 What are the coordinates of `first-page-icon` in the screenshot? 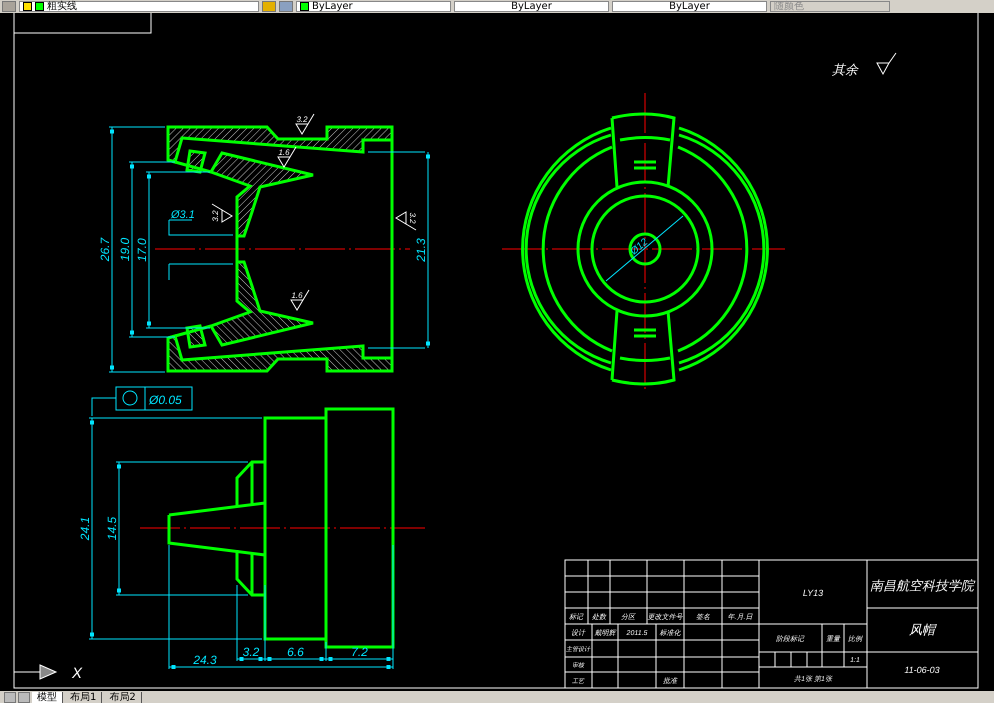 It's located at (10, 697).